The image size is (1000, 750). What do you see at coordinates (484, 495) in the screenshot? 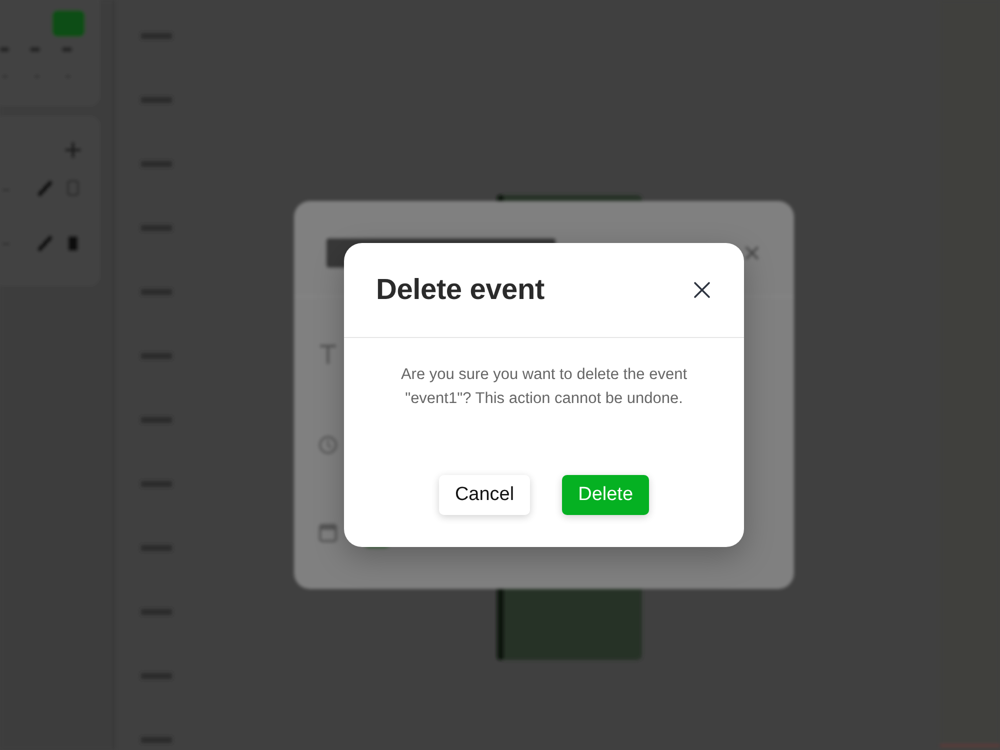
I see `cancel-button: Cancel` at bounding box center [484, 495].